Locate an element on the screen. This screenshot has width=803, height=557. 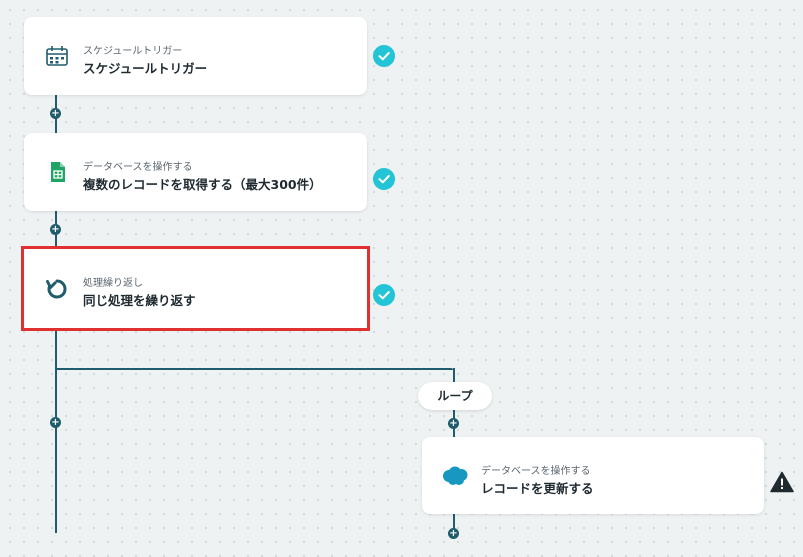
step-card-loop: 処理繰り返し 同じ処理を繰り返す is located at coordinates (195, 288).